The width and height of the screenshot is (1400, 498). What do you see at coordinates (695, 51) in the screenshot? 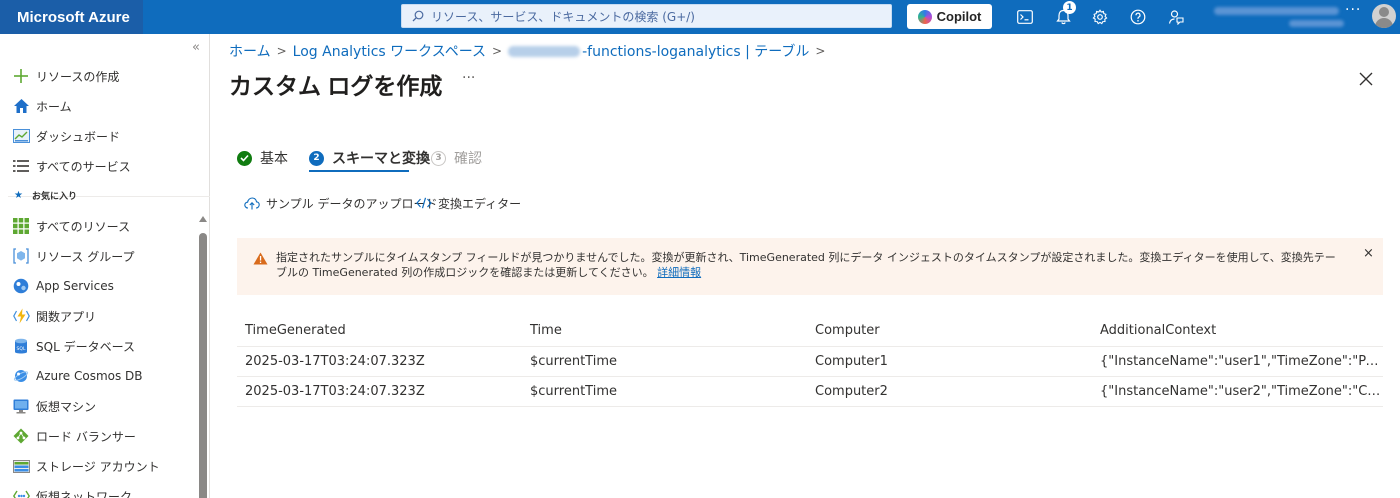
I see `breadcrumb-table: -functions-loganalytics | テーブル` at bounding box center [695, 51].